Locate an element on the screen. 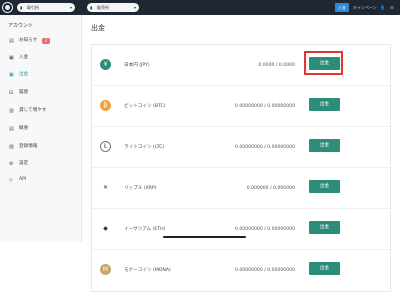  sidebar-item-label: API is located at coordinates (23, 179).